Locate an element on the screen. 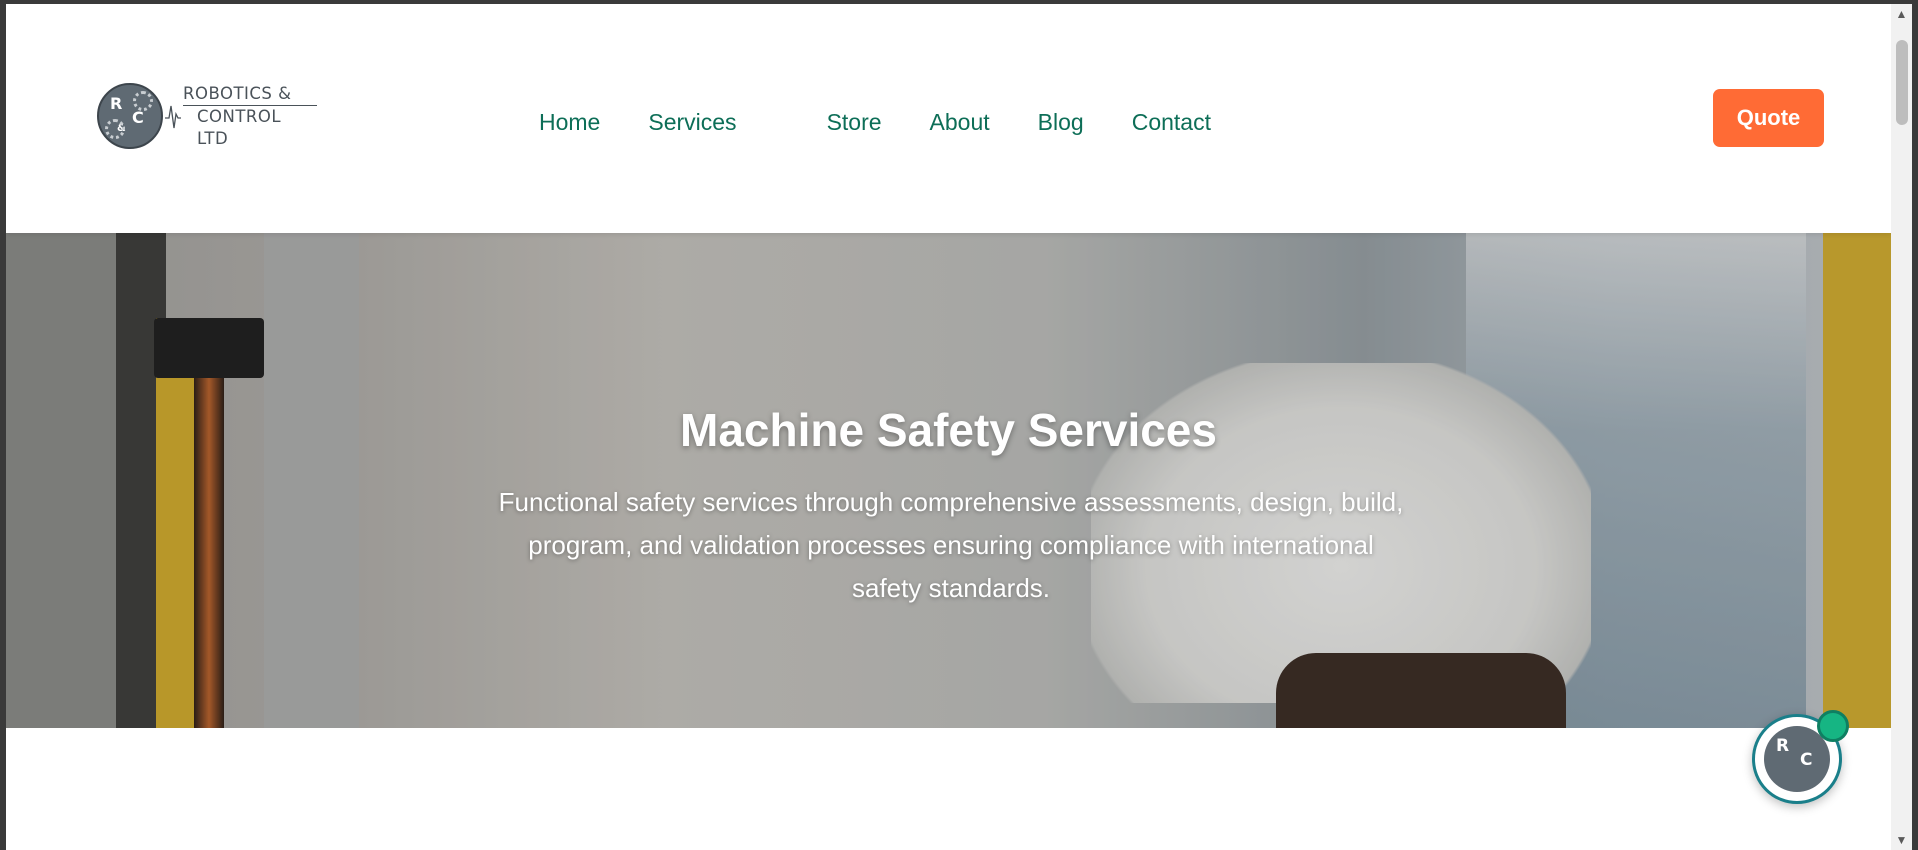 The height and width of the screenshot is (850, 1918). online-status-dot is located at coordinates (1833, 726).